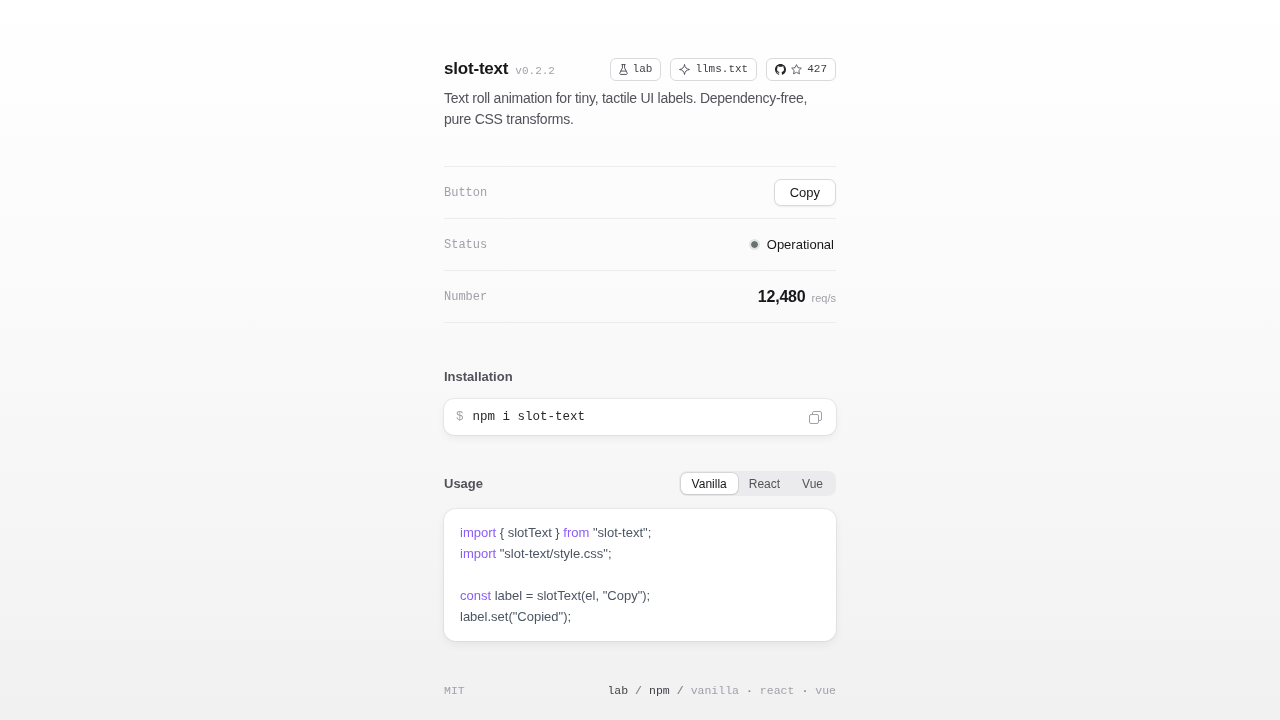  I want to click on prompt-symbol: $, so click(460, 417).